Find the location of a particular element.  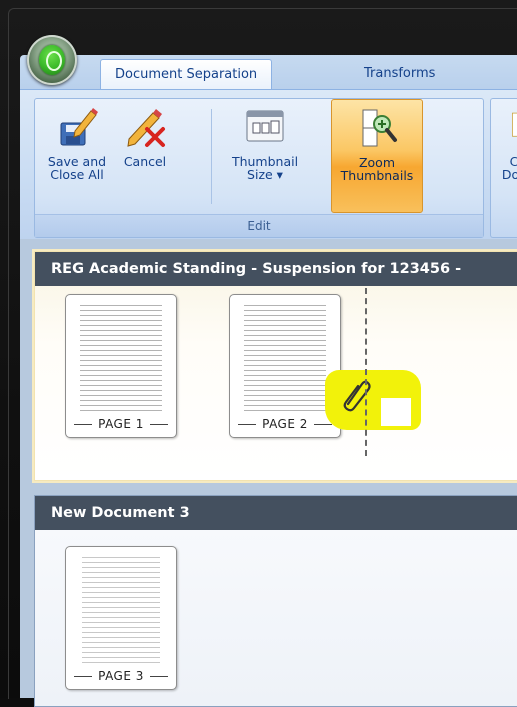

thumbnail-size-label: Thumbnail Size ▾ is located at coordinates (265, 168).